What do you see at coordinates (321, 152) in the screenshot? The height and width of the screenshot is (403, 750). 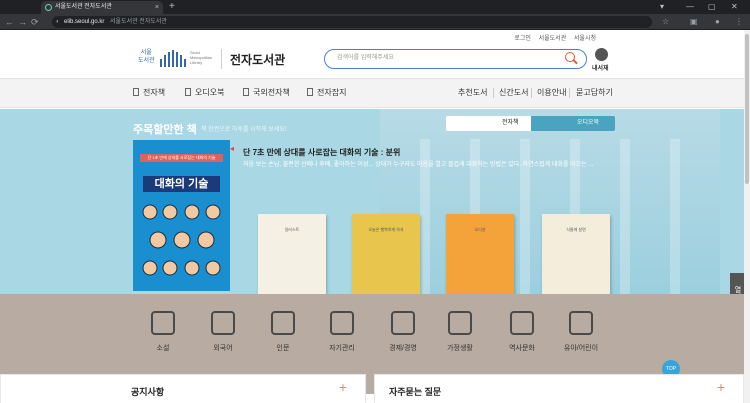 I see `featured-book-title: 단 7초 만에 상대를 사로잡는 대화의 기술 : 분위` at bounding box center [321, 152].